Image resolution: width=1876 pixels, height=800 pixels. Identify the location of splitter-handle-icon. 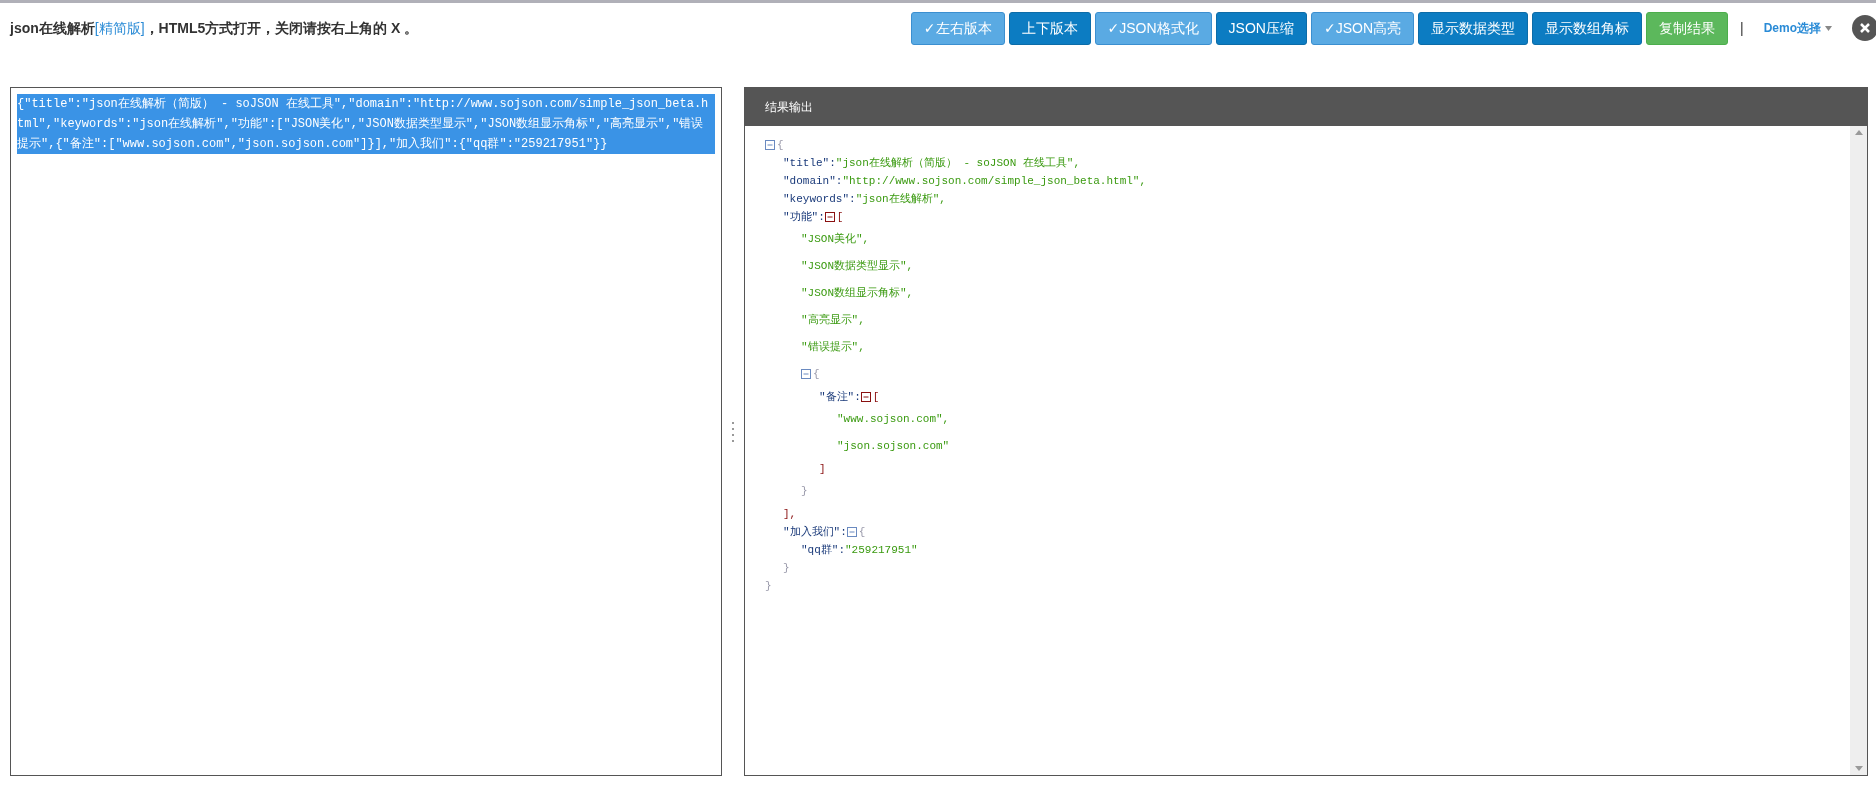
(733, 431).